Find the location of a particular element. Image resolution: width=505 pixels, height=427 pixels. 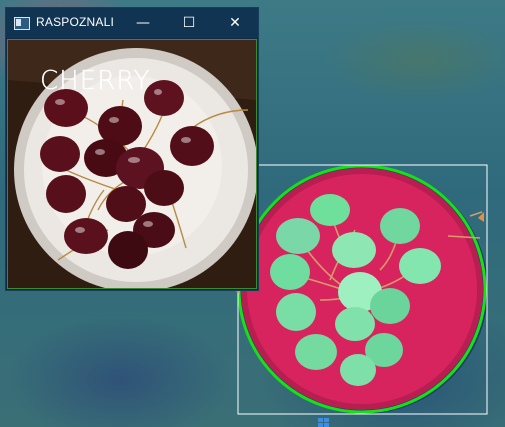

maximize-button: ☐ is located at coordinates (189, 23).